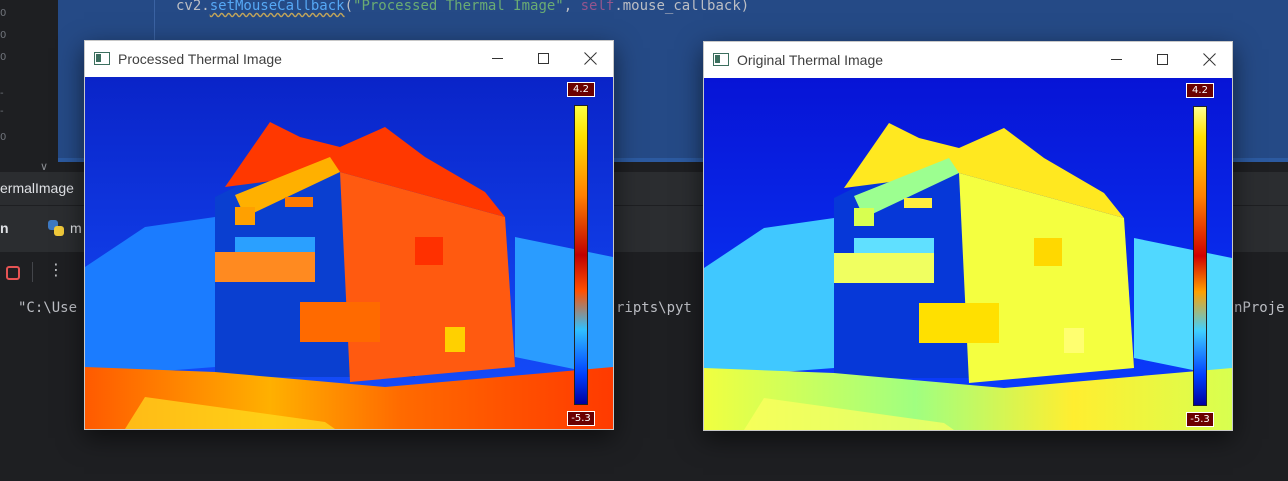 The image size is (1288, 481). What do you see at coordinates (48, 308) in the screenshot?
I see `console-output-line: "C:\Use` at bounding box center [48, 308].